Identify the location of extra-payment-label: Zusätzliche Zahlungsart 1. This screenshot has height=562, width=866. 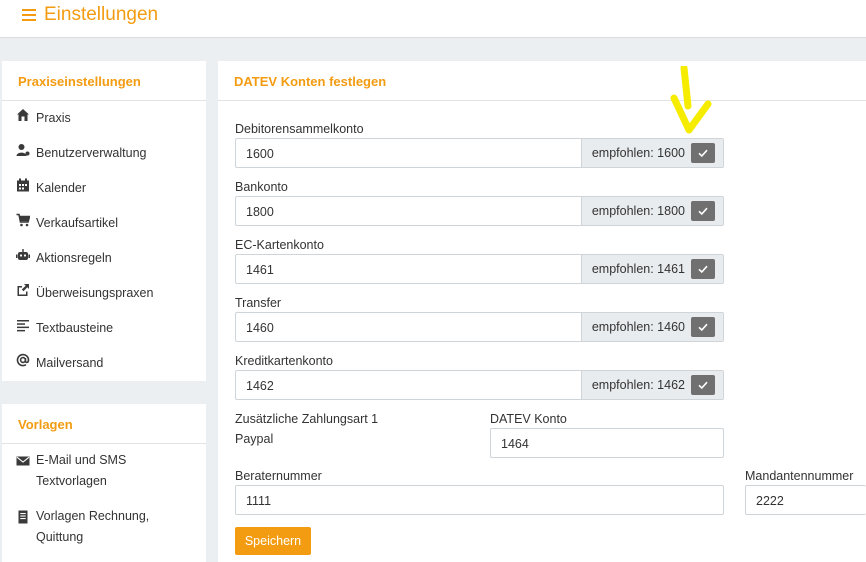
(307, 419).